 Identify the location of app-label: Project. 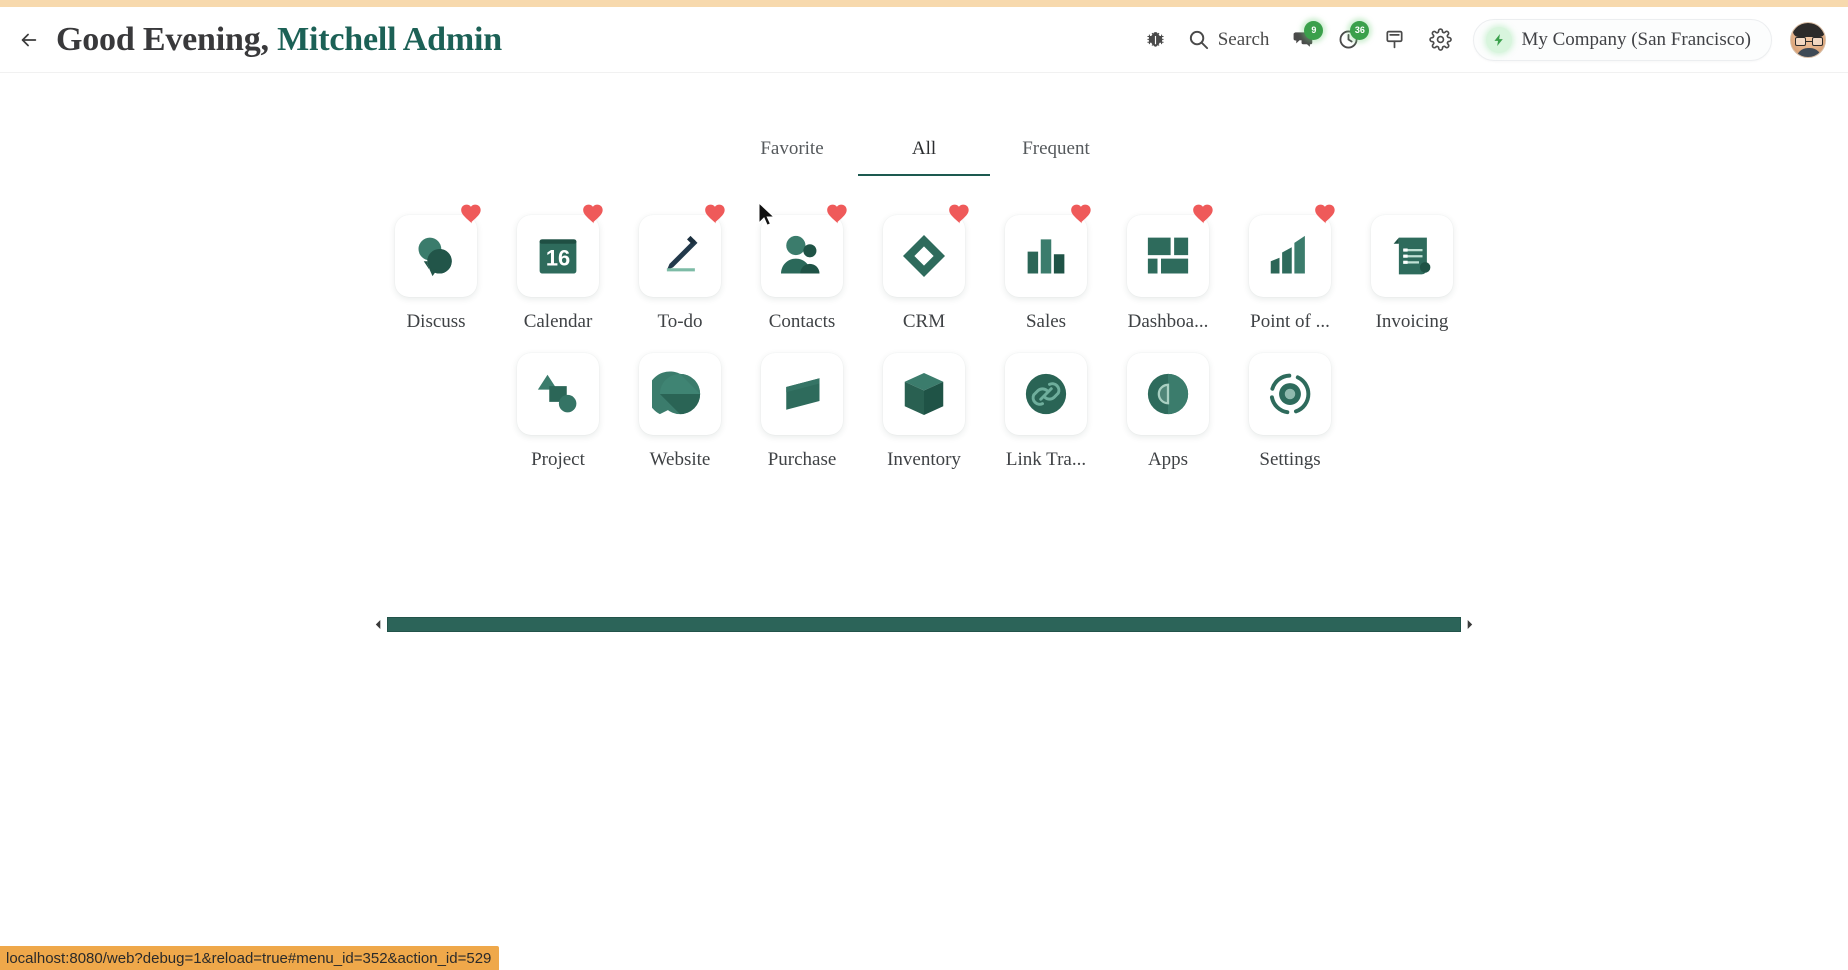
(558, 459).